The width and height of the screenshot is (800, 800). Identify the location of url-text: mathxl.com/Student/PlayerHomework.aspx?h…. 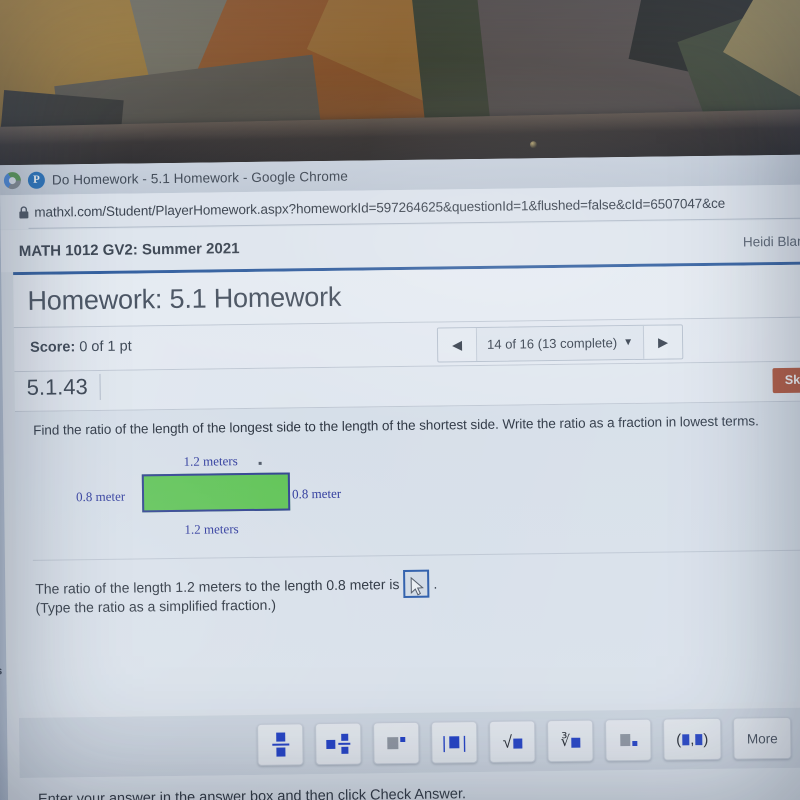
(379, 207).